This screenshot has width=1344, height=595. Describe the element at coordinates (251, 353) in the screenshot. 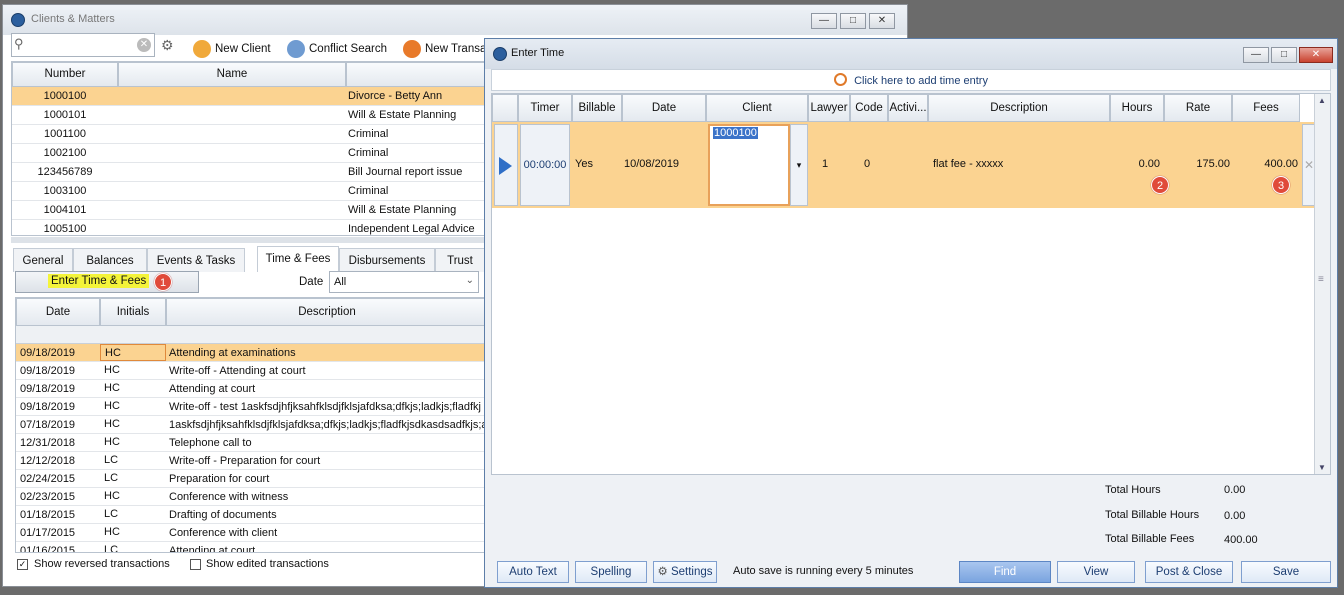

I see `transaction-row: 09/18/2019 HC Attending at examinations` at that location.